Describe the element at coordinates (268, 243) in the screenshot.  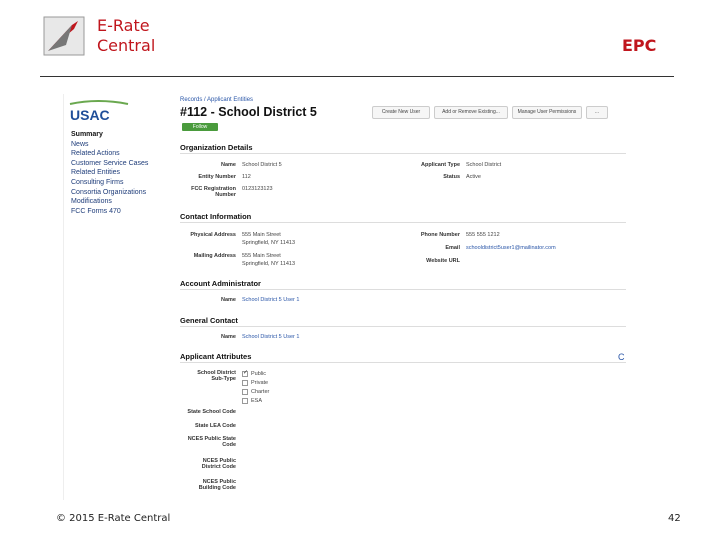
I see `physical-address-line2: Springfield, NY 11413` at that location.